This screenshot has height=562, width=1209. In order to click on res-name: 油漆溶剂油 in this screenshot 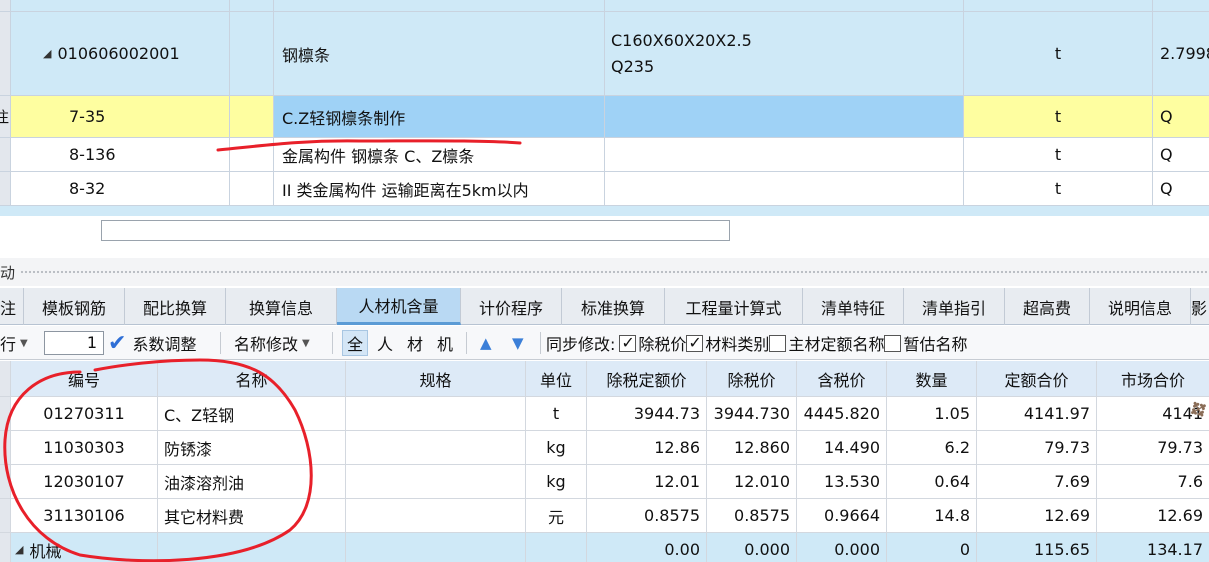, I will do `click(252, 481)`.